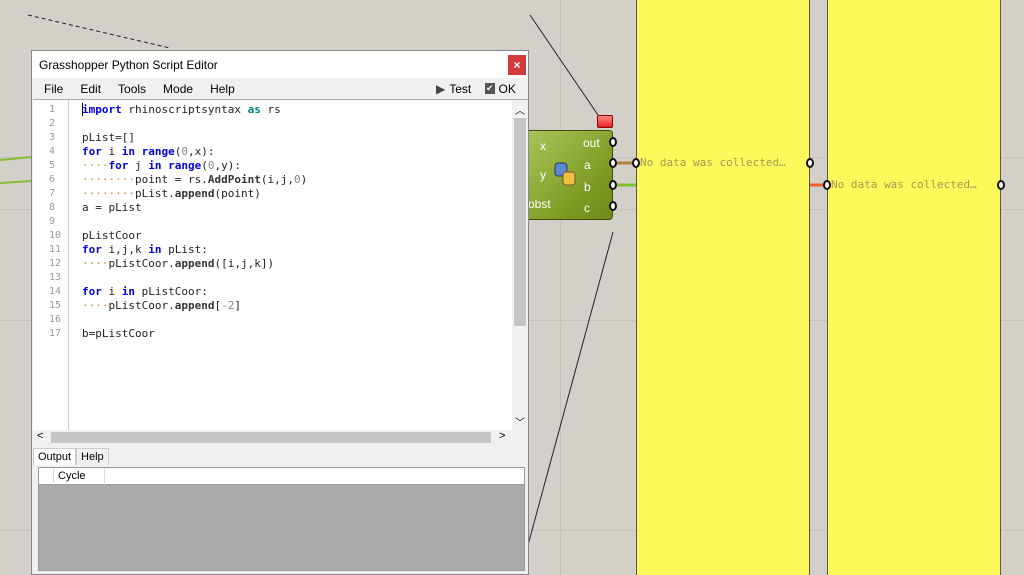 The width and height of the screenshot is (1024, 575). Describe the element at coordinates (55, 263) in the screenshot. I see `line-number: 12` at that location.